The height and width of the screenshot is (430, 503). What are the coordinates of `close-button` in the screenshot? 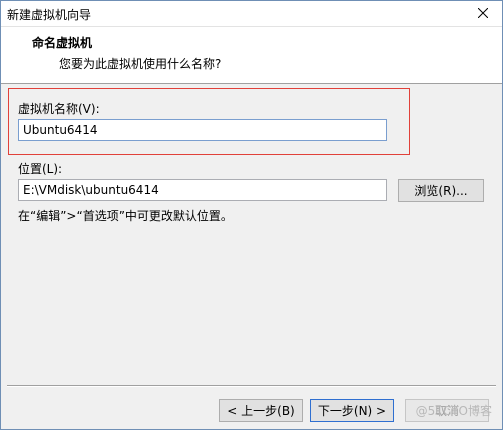 It's located at (483, 13).